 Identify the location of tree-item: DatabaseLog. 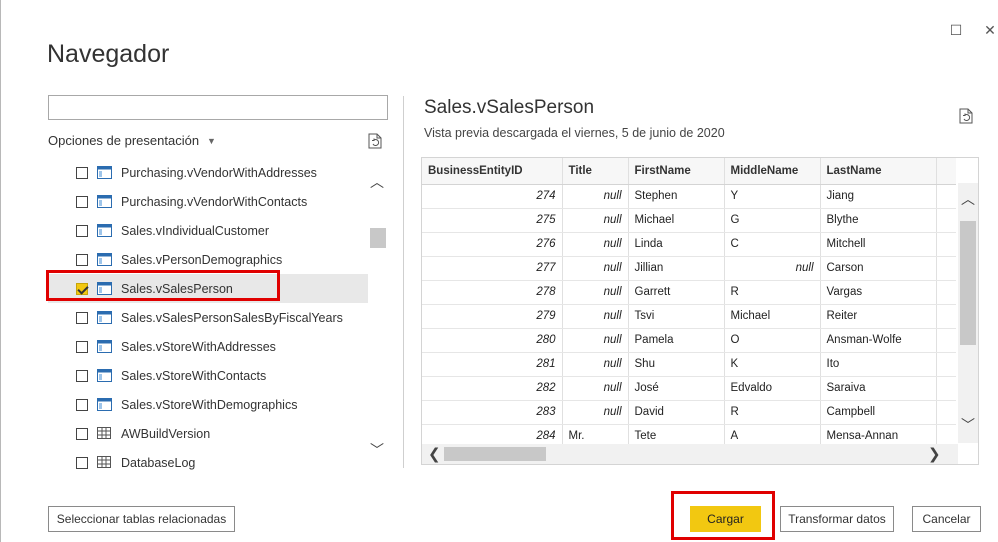
(208, 459).